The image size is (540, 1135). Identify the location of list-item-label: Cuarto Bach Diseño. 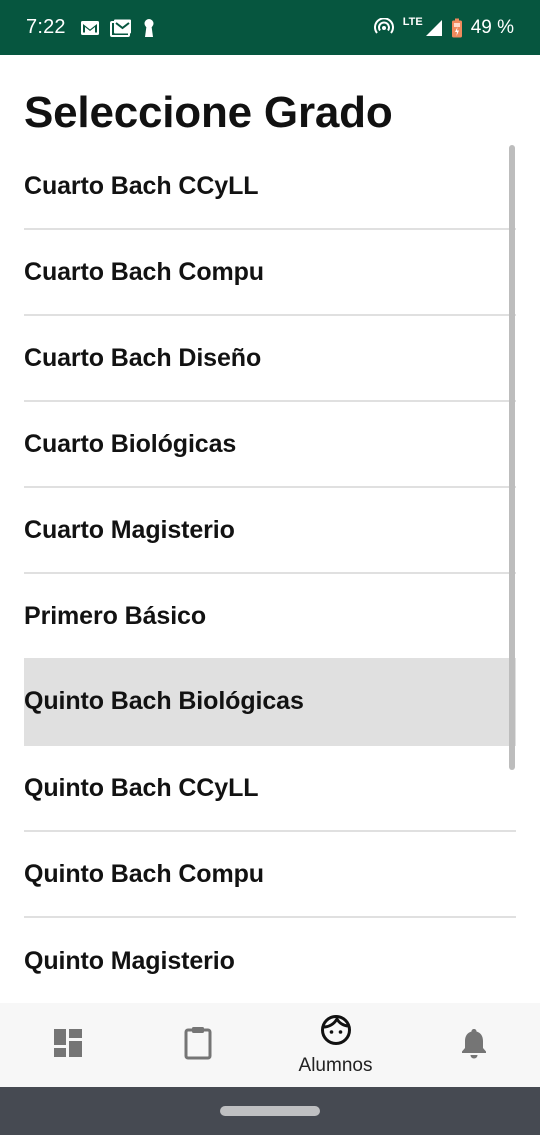
(143, 357).